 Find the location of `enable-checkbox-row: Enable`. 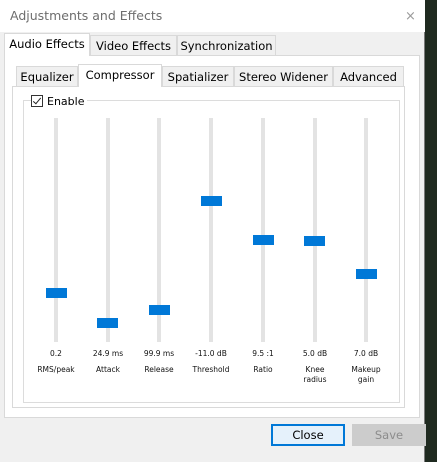

enable-checkbox-row: Enable is located at coordinates (59, 101).